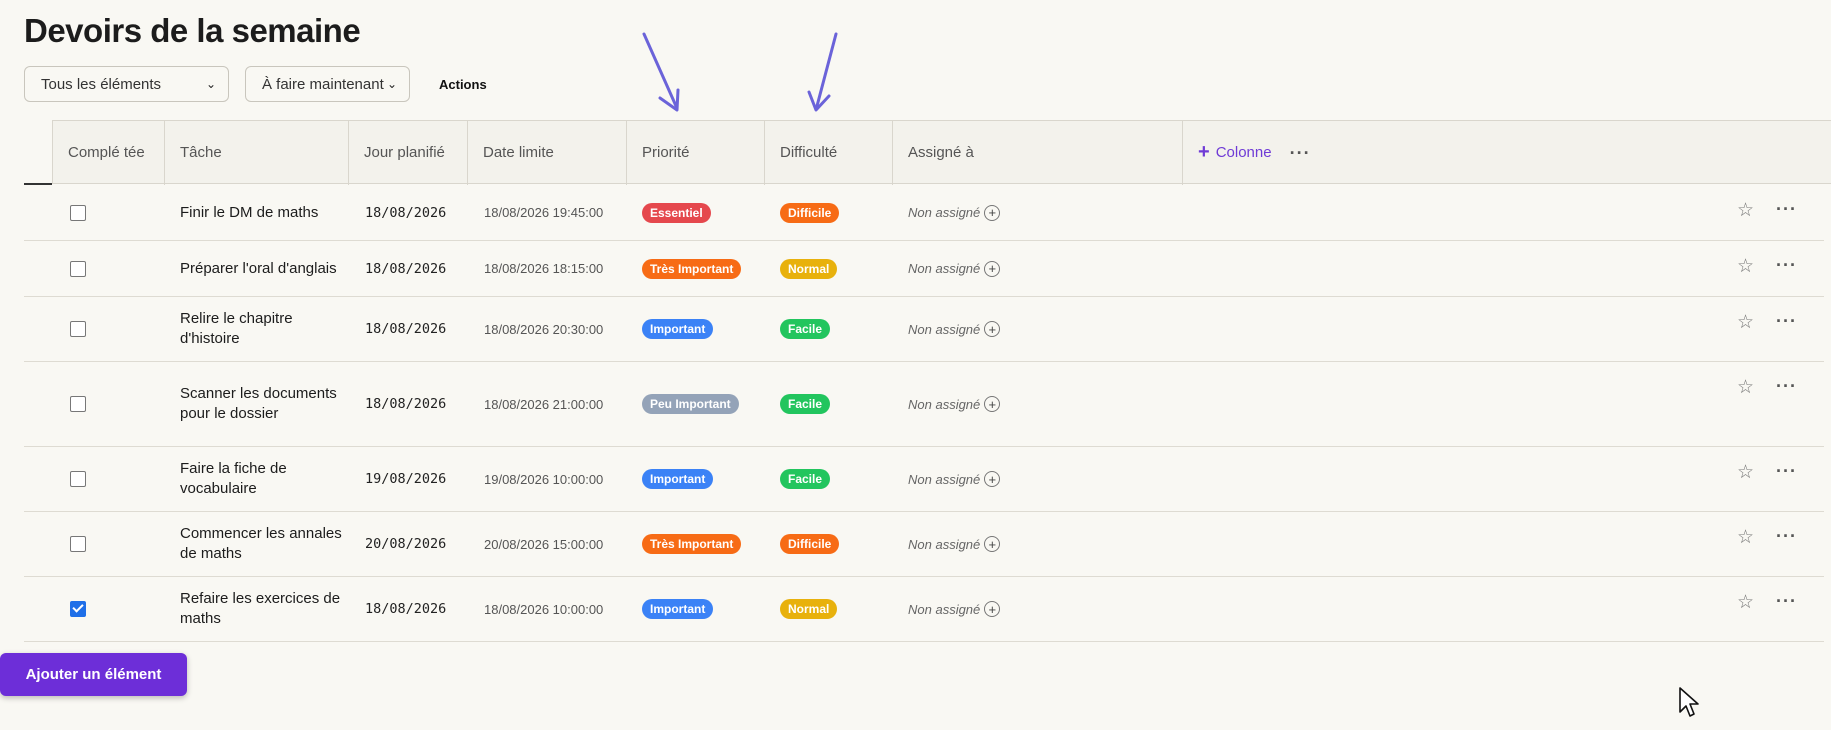 Image resolution: width=1831 pixels, height=730 pixels. I want to click on priority-cell: Peu Important, so click(690, 404).